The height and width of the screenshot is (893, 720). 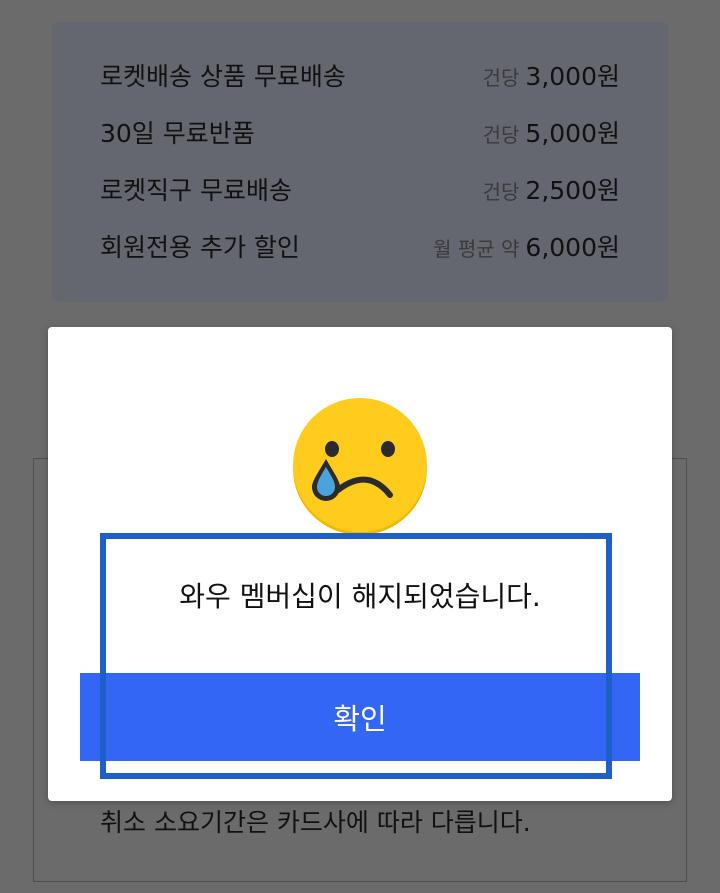 I want to click on benefit-price: 3,000원, so click(x=572, y=76).